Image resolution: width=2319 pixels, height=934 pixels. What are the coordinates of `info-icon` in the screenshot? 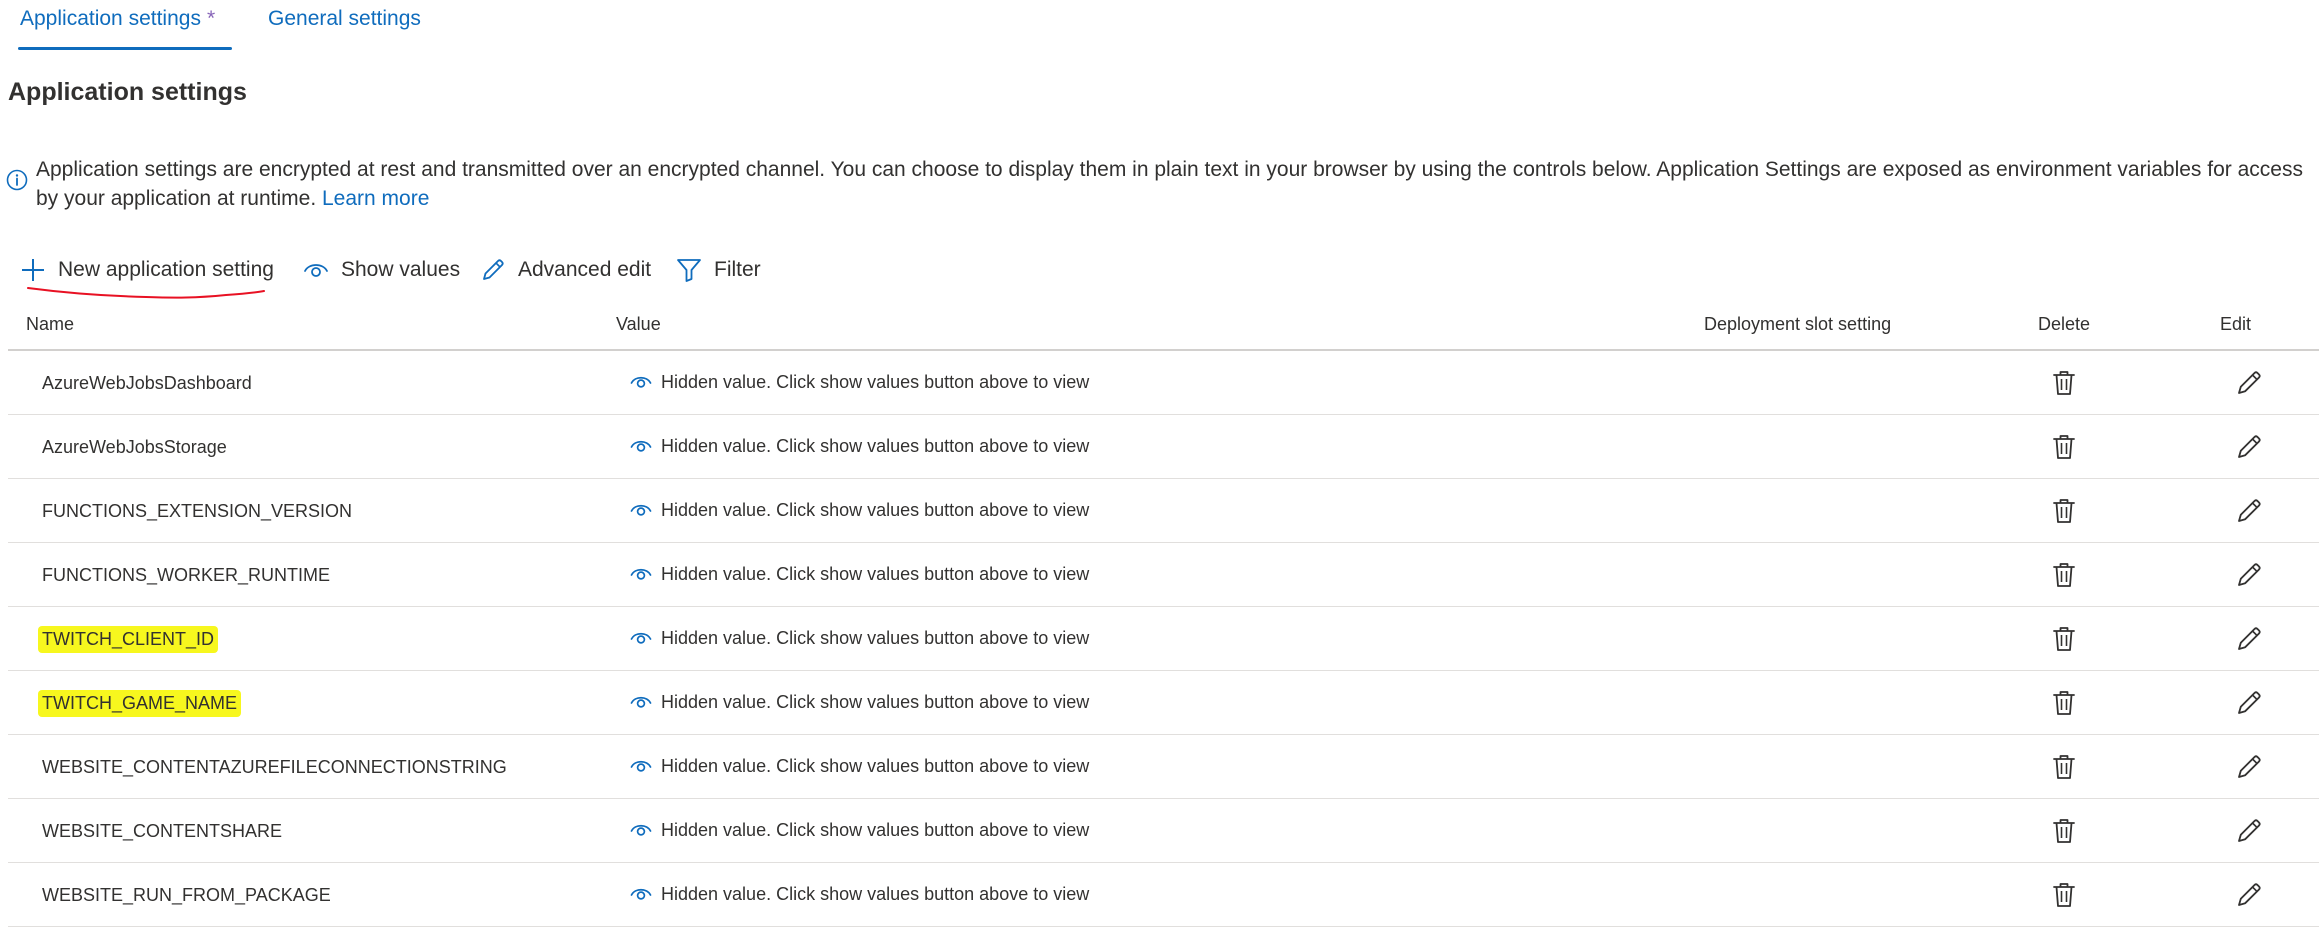 It's located at (17, 180).